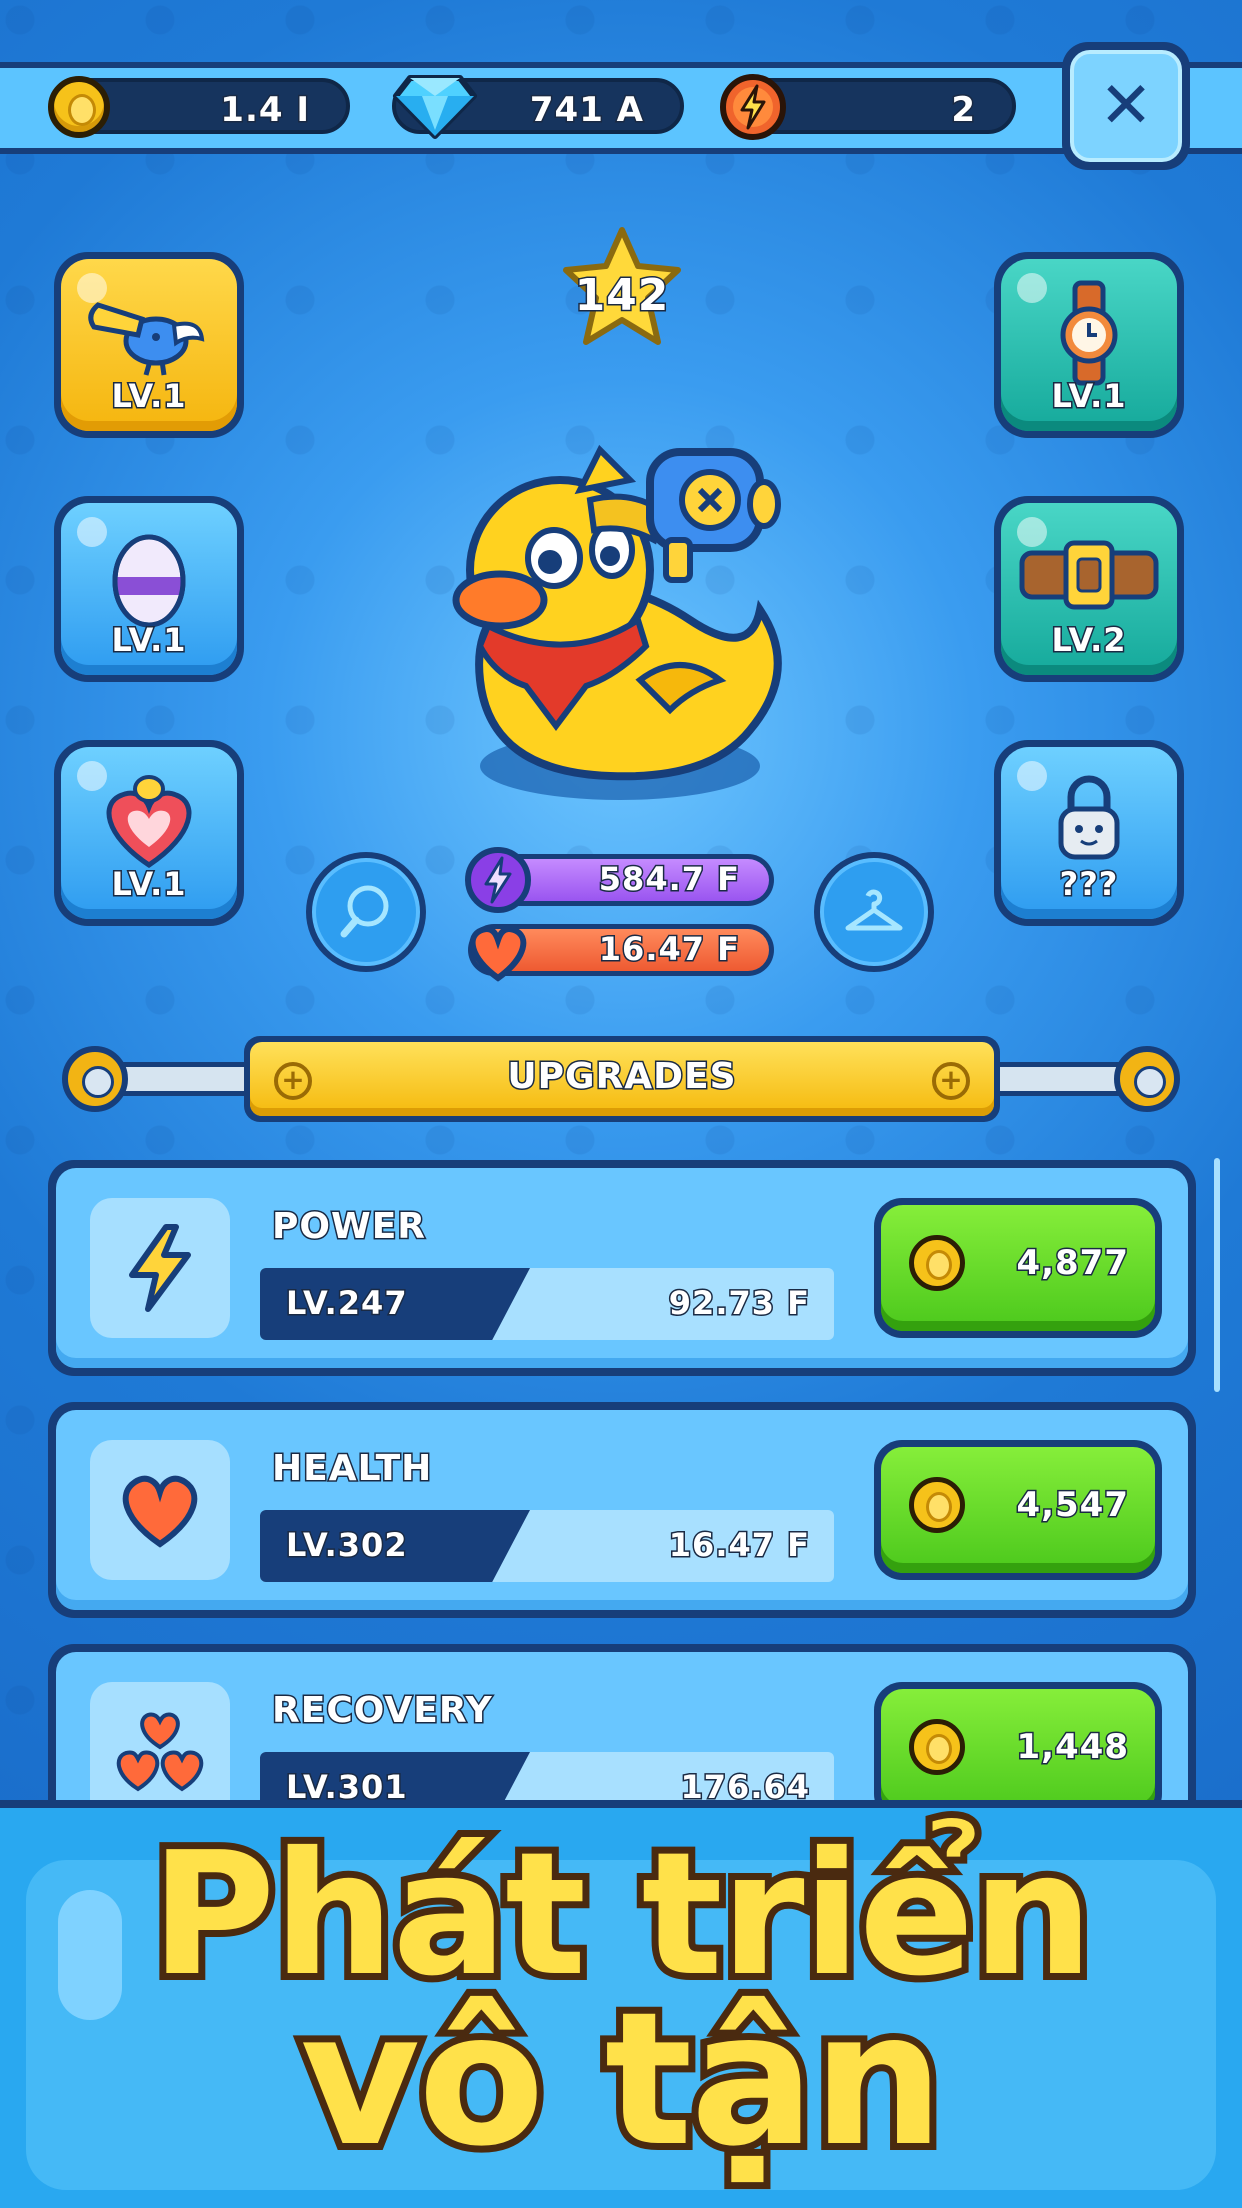  I want to click on watch-icon, so click(1089, 333).